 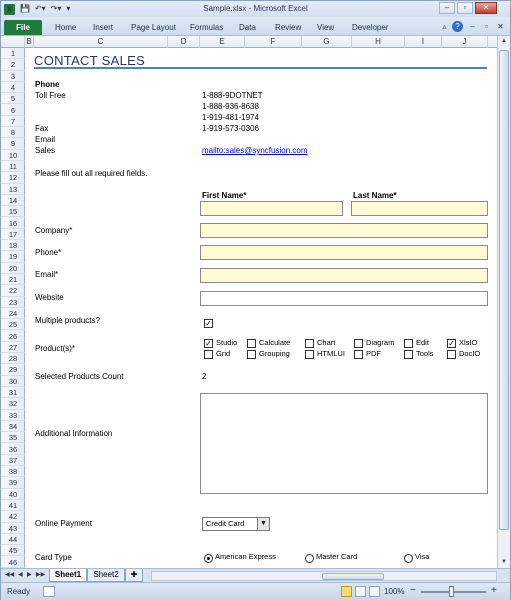 What do you see at coordinates (65, 27) in the screenshot?
I see `tab-home: Home` at bounding box center [65, 27].